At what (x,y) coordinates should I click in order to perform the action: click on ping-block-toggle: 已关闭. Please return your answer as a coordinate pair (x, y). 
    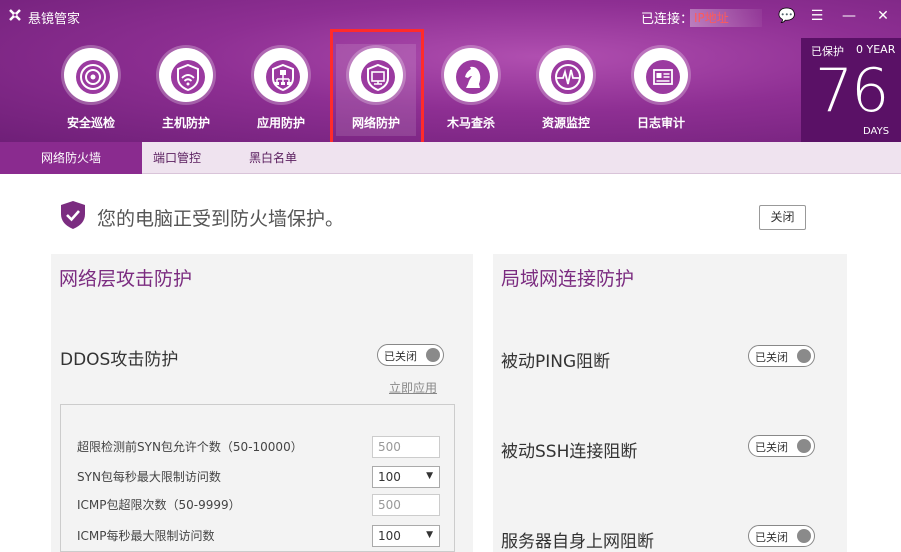
    Looking at the image, I should click on (781, 356).